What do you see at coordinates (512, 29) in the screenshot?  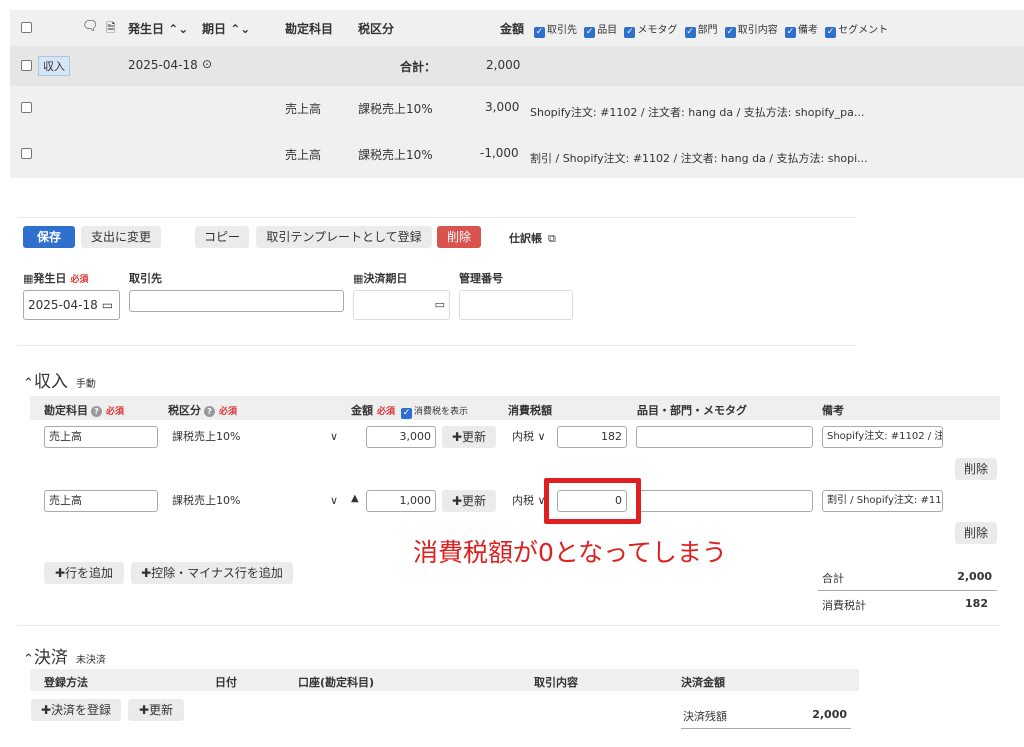 I see `amount-header: 金額` at bounding box center [512, 29].